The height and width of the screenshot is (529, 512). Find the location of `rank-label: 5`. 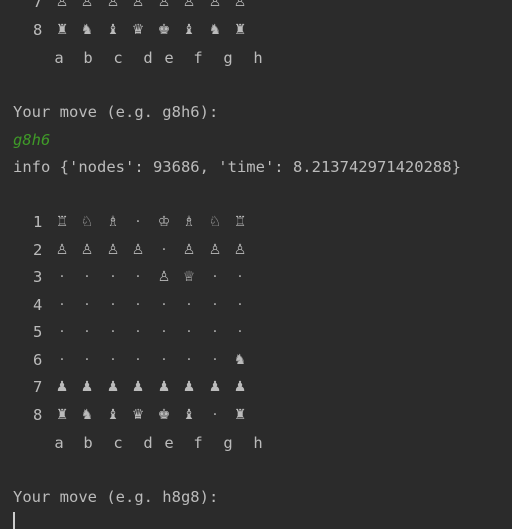

rank-label: 5 is located at coordinates (38, 332).